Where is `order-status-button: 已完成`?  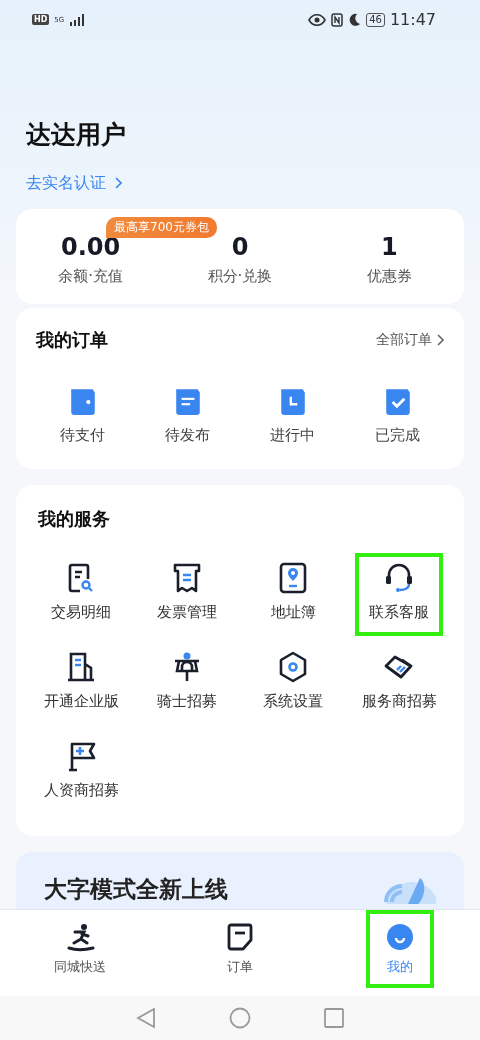 order-status-button: 已完成 is located at coordinates (397, 416).